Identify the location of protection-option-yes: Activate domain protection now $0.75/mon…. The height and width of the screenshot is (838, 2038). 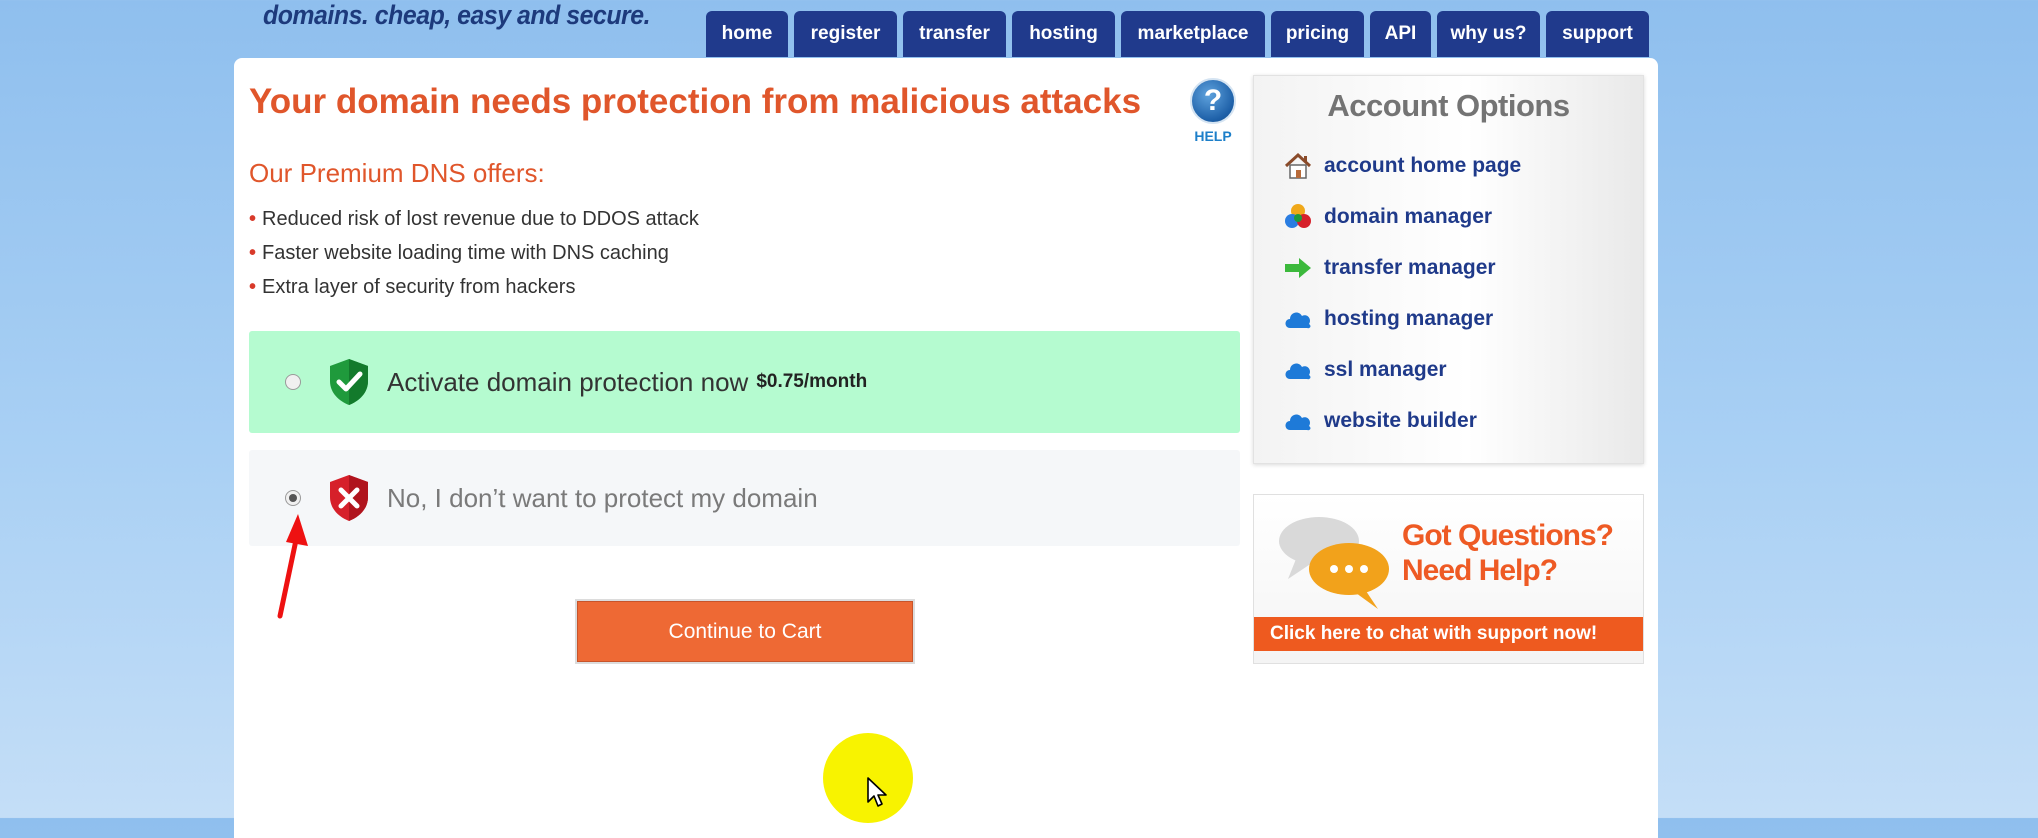
(744, 382).